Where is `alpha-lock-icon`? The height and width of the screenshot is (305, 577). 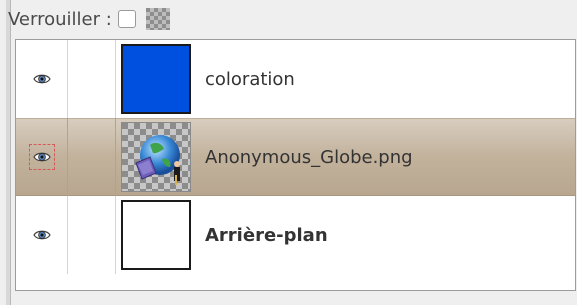 alpha-lock-icon is located at coordinates (157, 19).